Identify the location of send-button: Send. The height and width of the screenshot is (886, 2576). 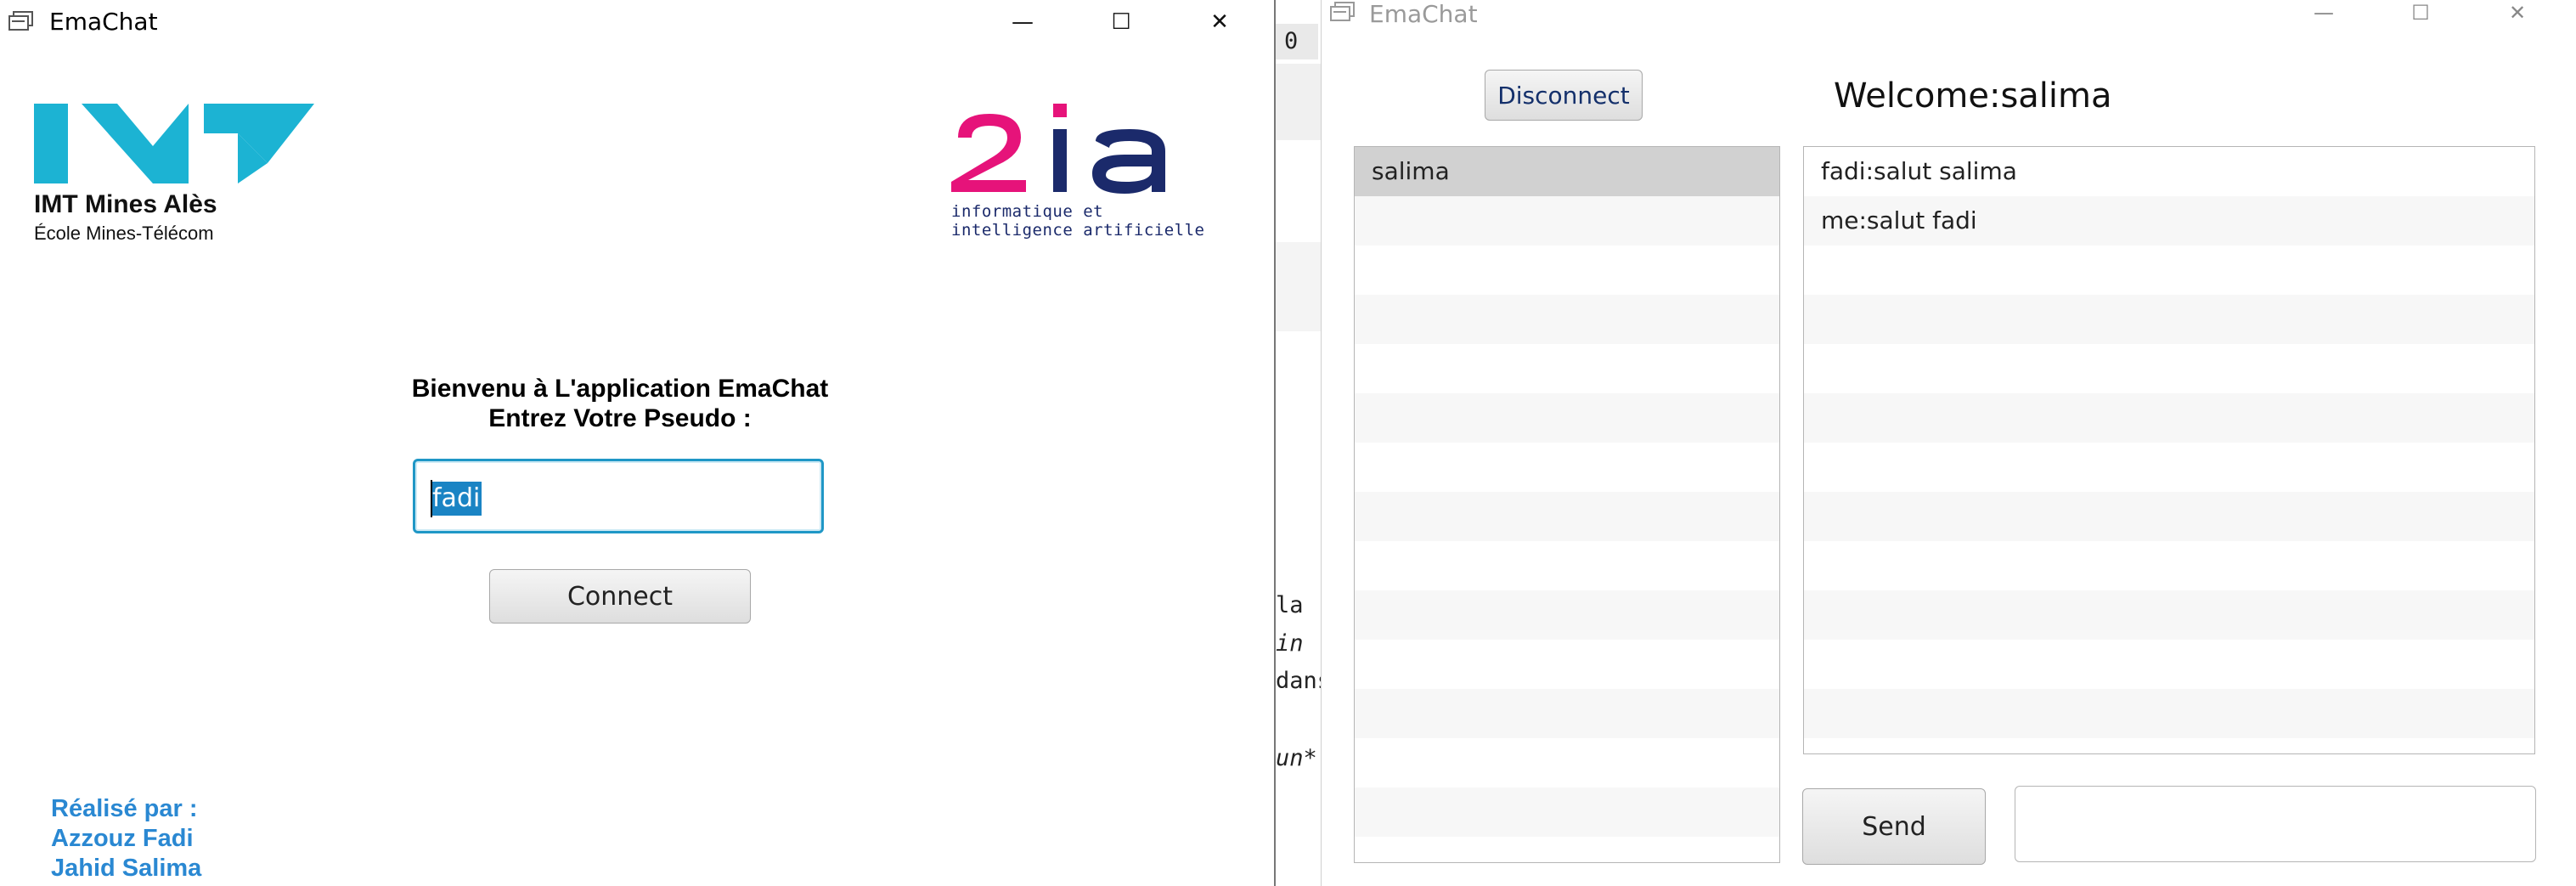
(1894, 826).